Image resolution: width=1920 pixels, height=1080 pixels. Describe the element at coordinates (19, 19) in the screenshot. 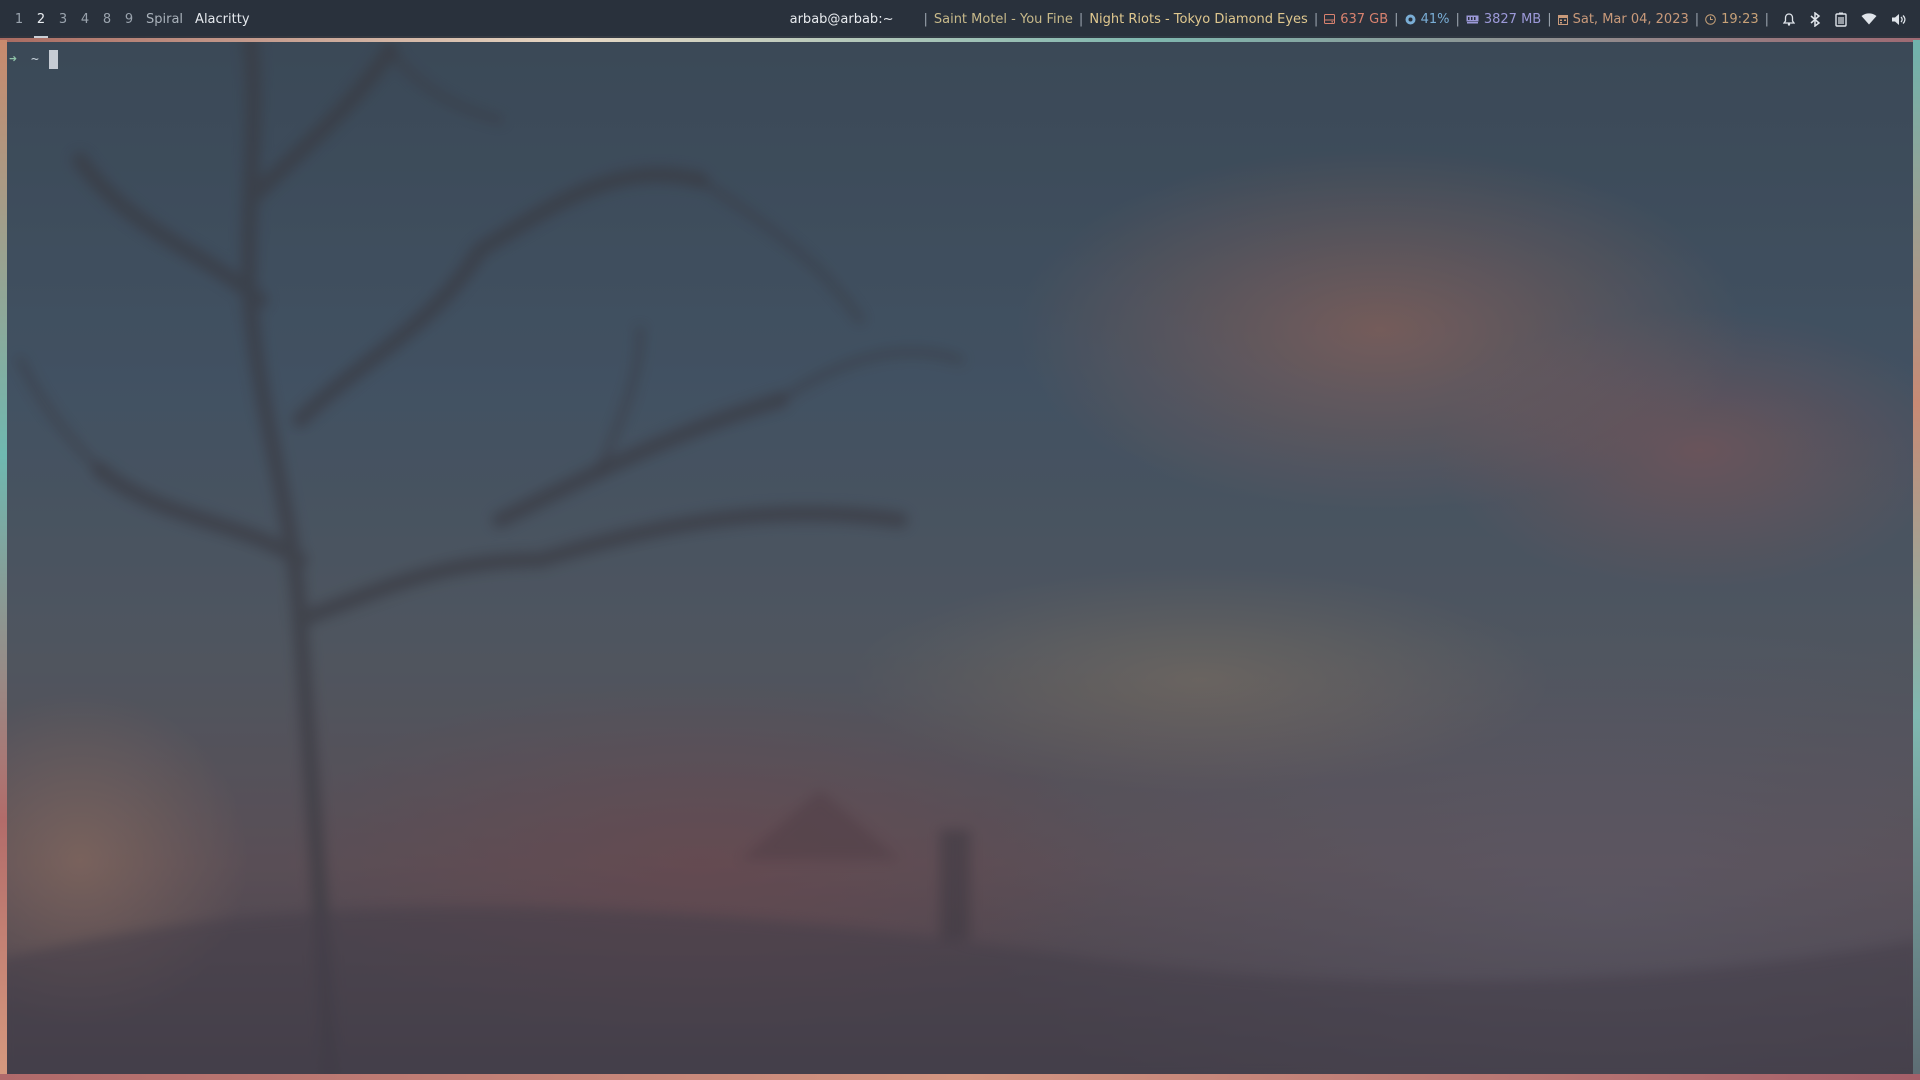

I see `workspace-1: 1` at that location.